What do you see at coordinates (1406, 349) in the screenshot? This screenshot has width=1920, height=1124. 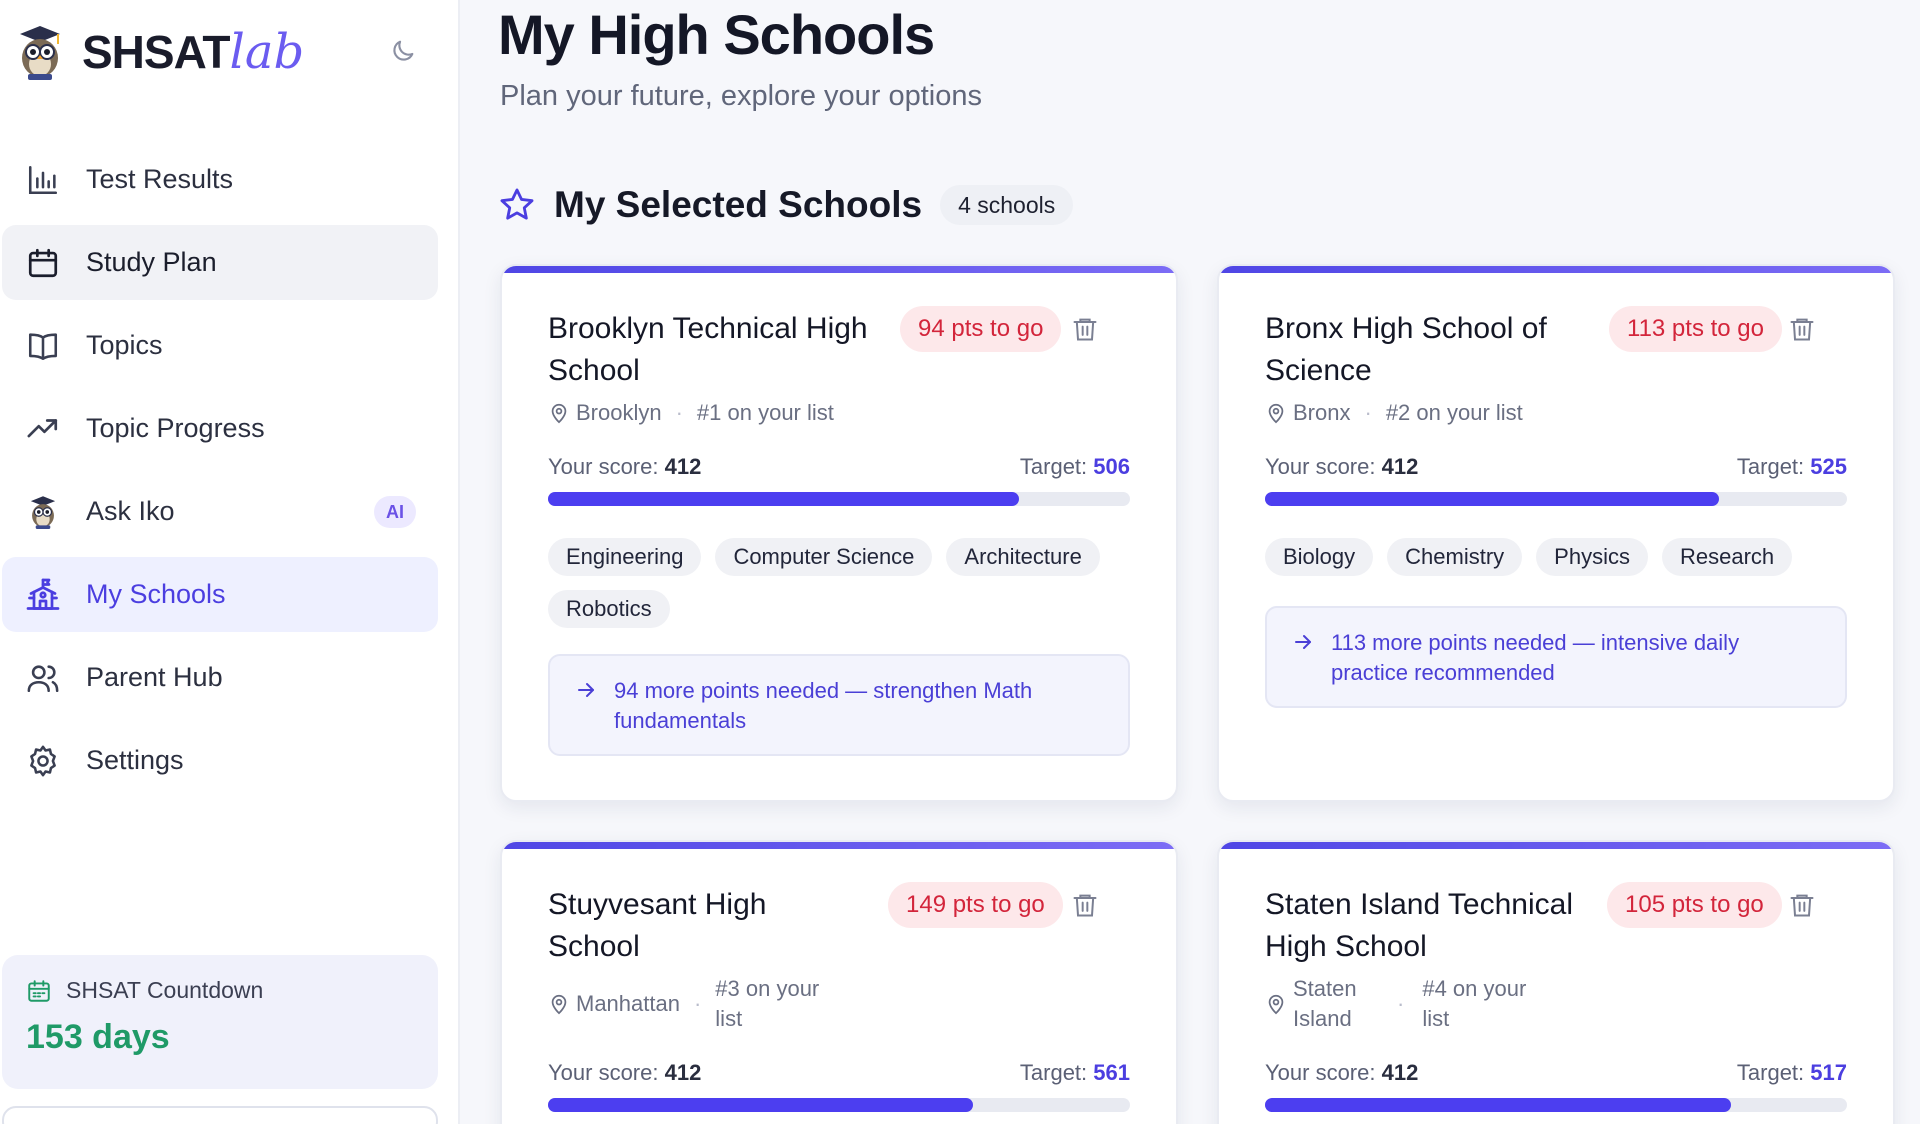 I see `school-name: Bronx High School of Science` at bounding box center [1406, 349].